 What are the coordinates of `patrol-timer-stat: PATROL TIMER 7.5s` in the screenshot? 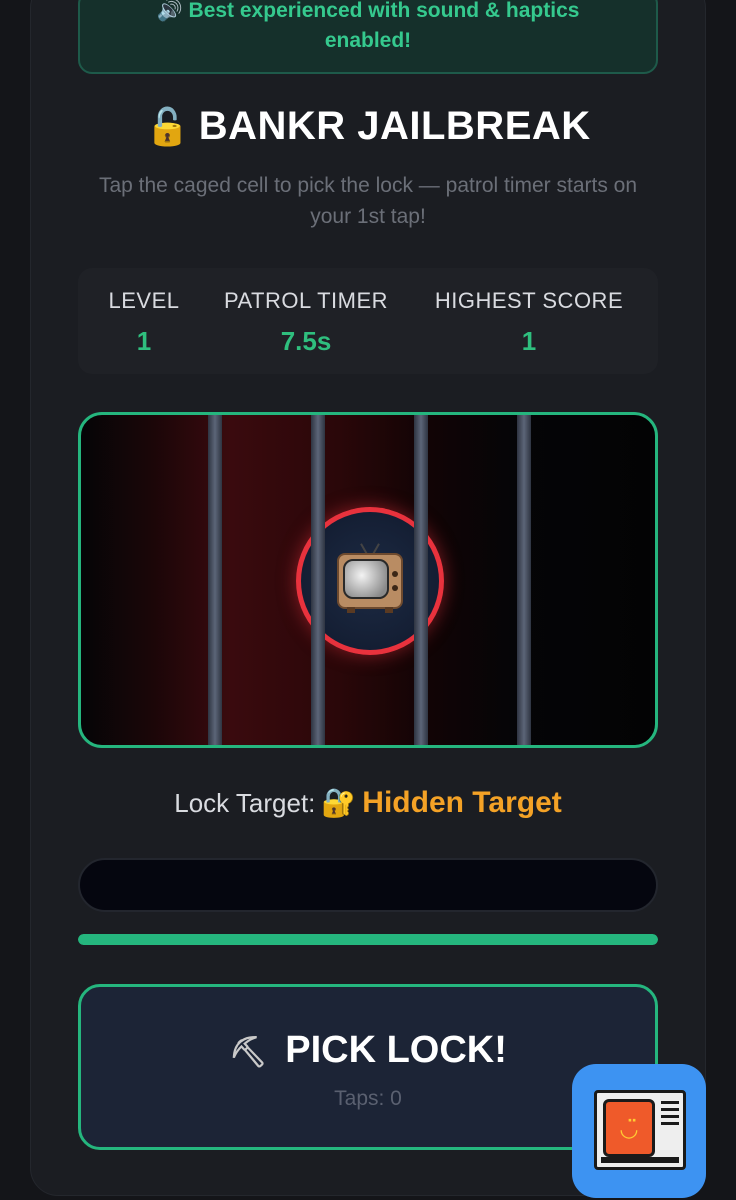 It's located at (306, 322).